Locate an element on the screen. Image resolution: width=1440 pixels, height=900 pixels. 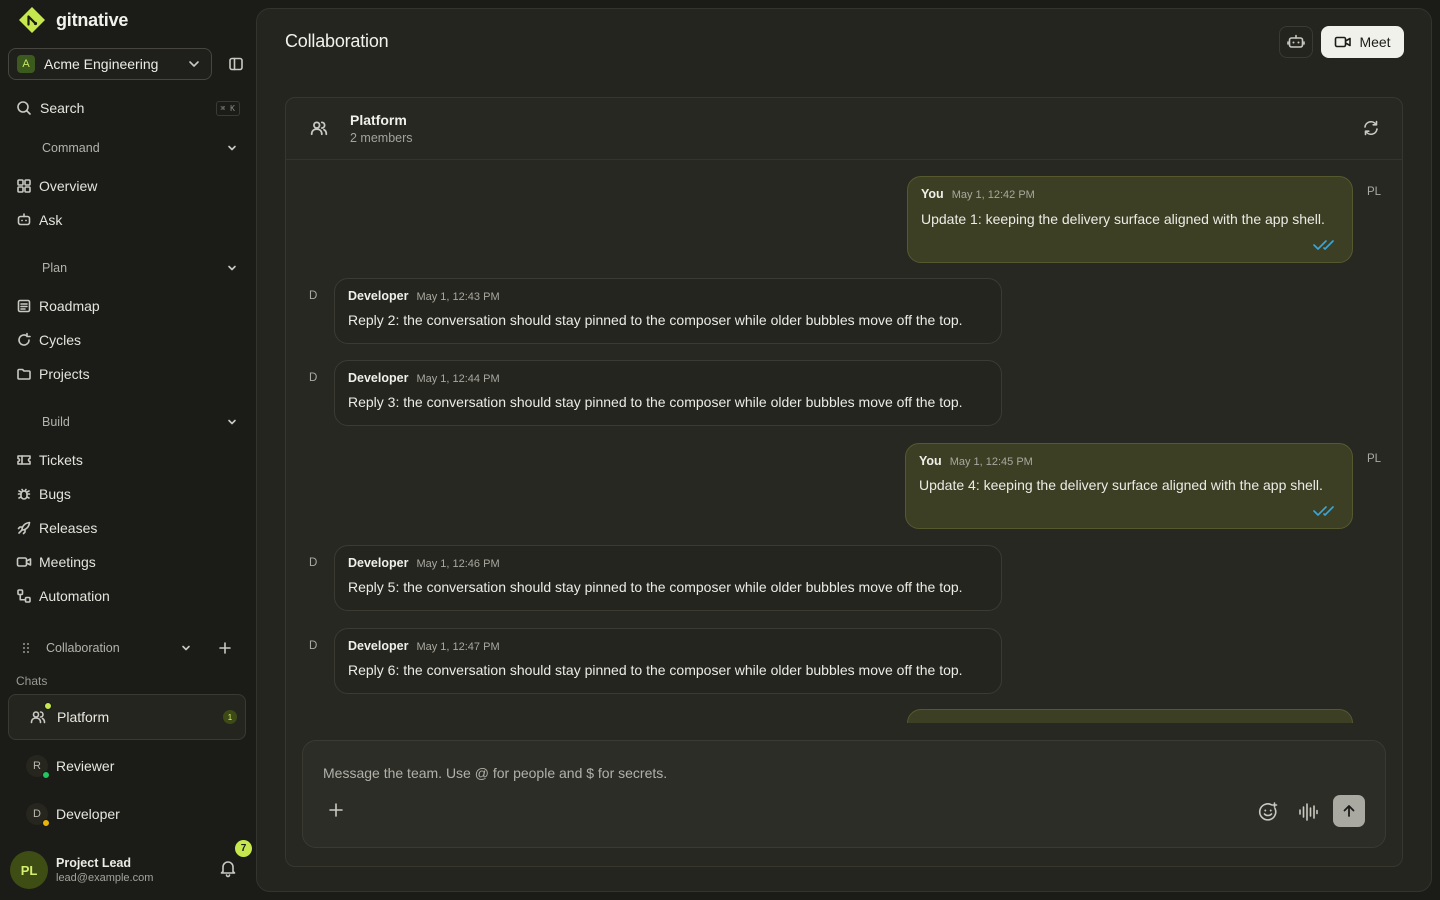
nav-releases: Releases is located at coordinates (128, 528).